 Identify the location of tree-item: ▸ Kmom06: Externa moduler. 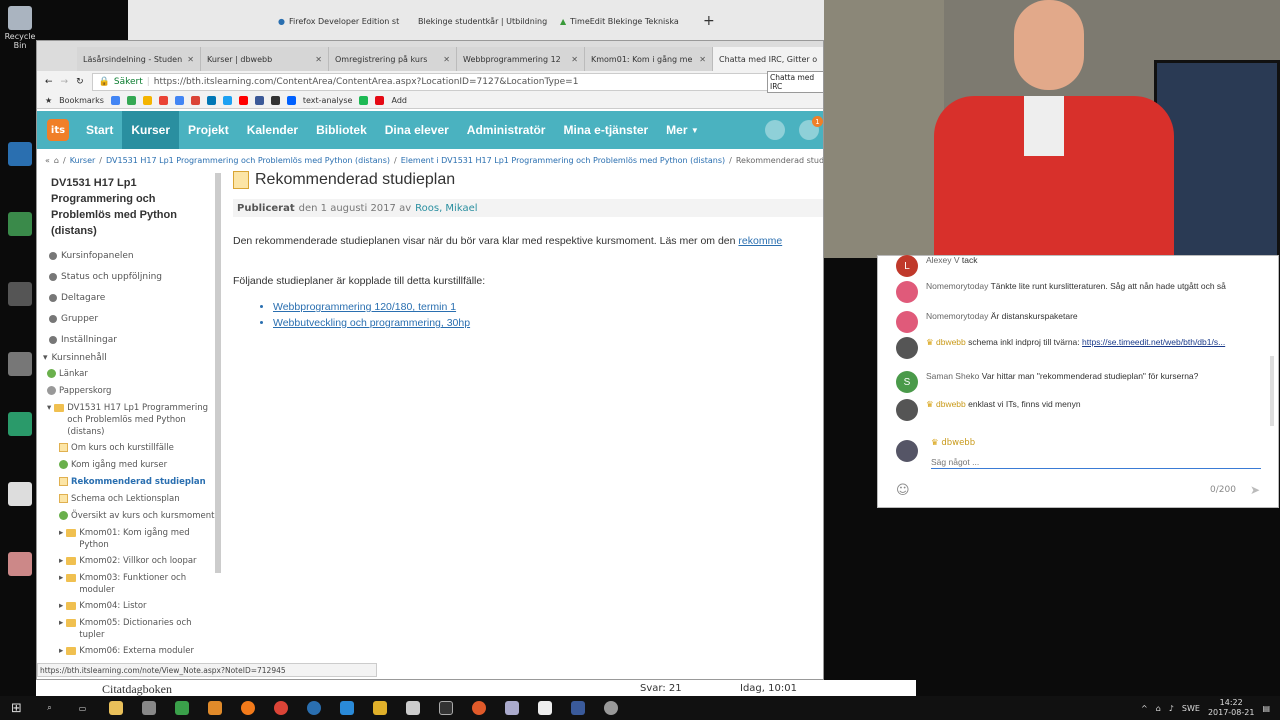
(137, 651).